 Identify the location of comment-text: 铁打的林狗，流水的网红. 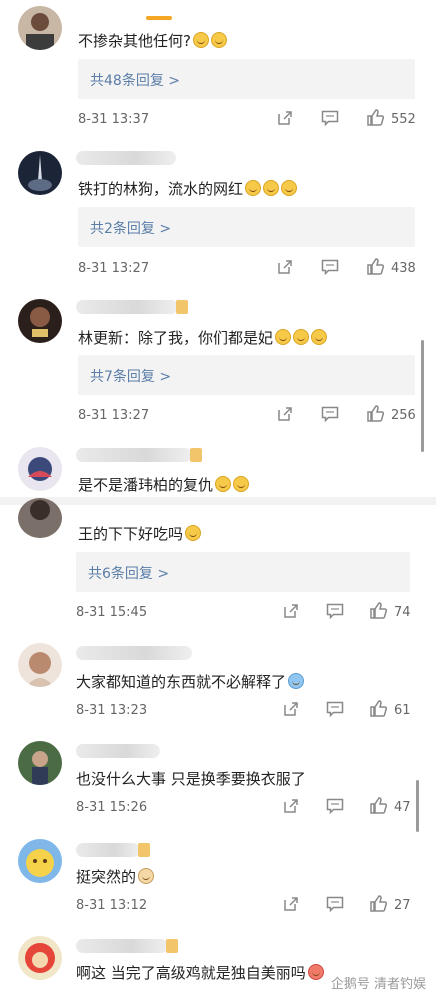
(188, 188).